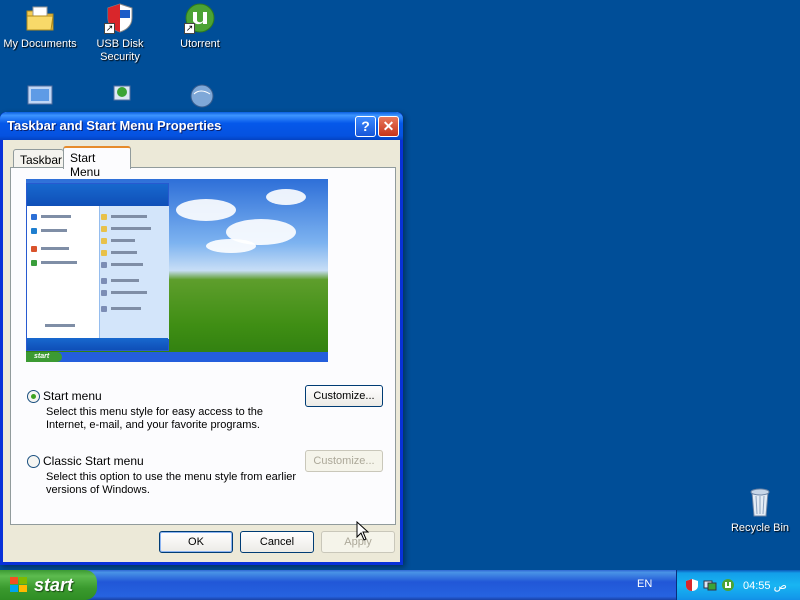  What do you see at coordinates (200, 98) in the screenshot?
I see `globe-shortcut-icon` at bounding box center [200, 98].